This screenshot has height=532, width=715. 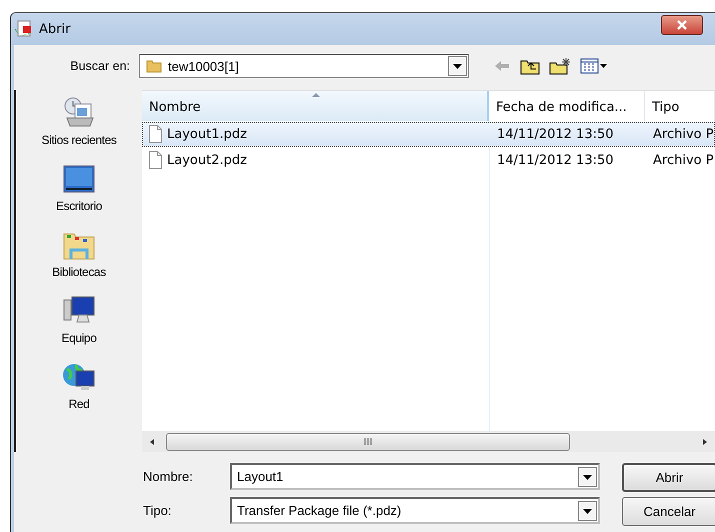 What do you see at coordinates (415, 510) in the screenshot?
I see `file-type-dropdown: Transfer Package file (*.pdz)` at bounding box center [415, 510].